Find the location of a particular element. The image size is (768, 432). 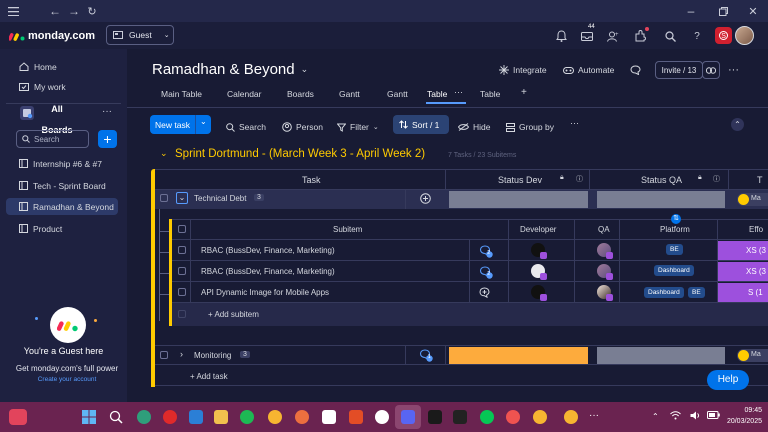

col-qa: QA is located at coordinates (604, 229).